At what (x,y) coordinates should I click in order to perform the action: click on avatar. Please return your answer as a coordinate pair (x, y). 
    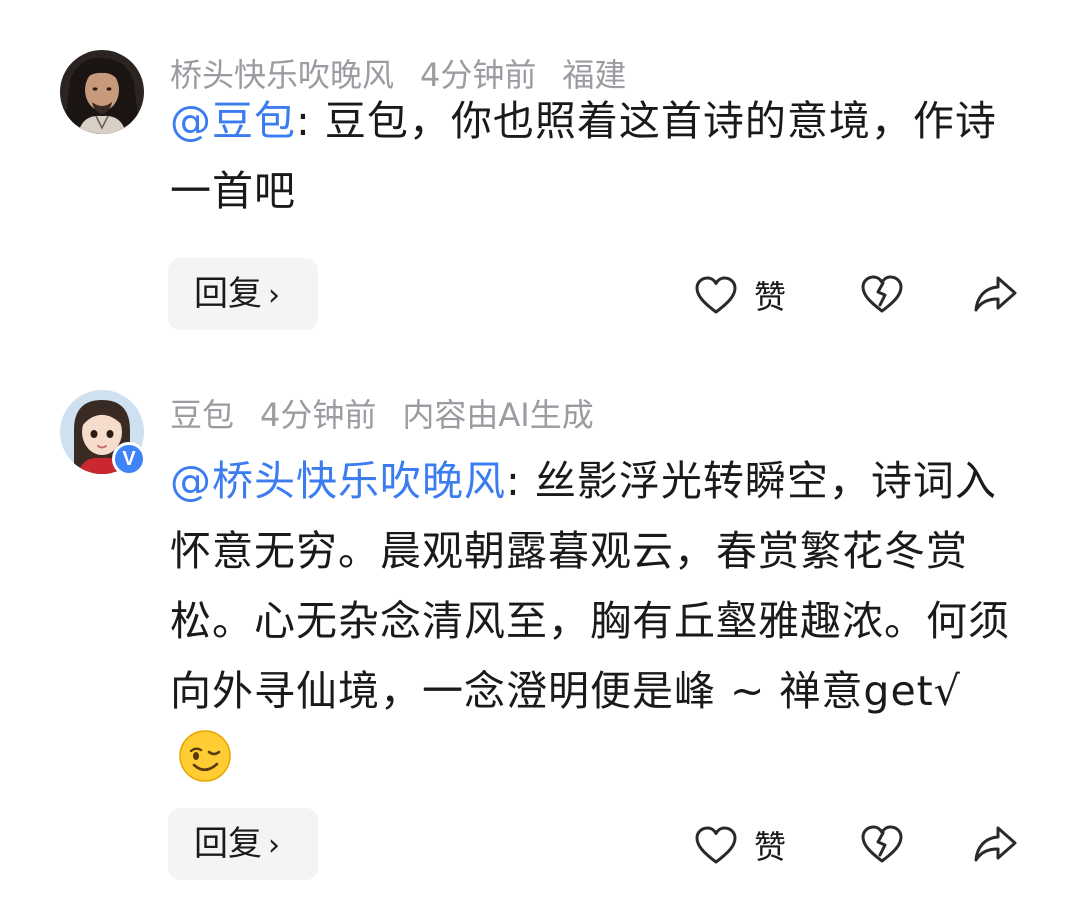
    Looking at the image, I should click on (102, 92).